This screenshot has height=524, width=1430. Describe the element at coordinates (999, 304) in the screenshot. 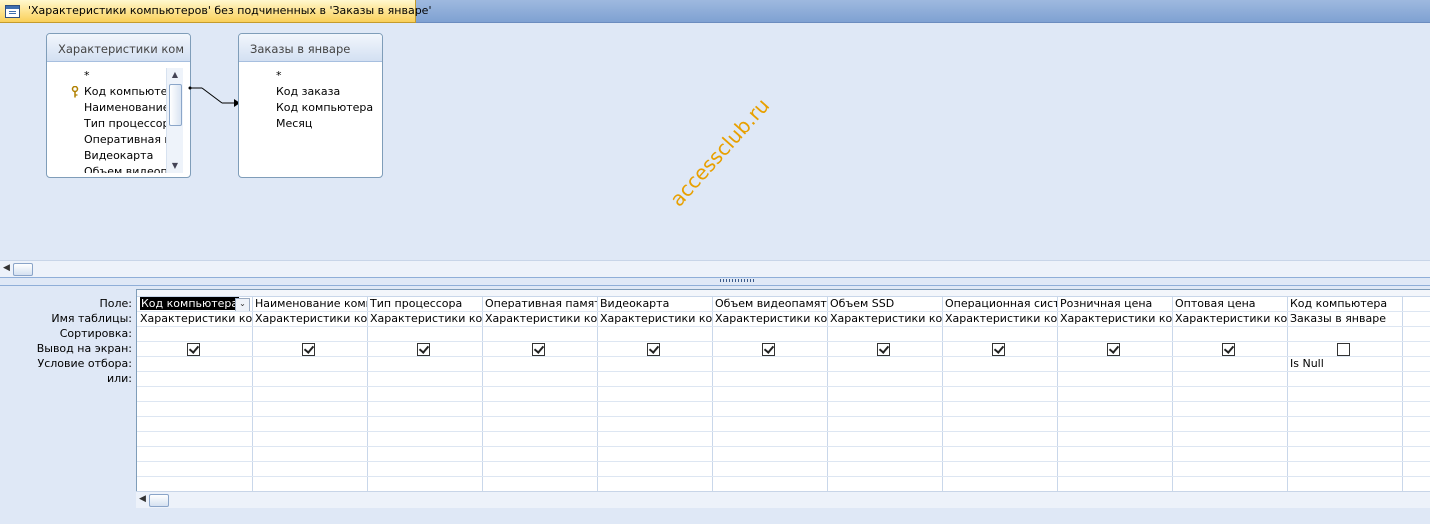

I see `field-cell: Операционная систе` at that location.